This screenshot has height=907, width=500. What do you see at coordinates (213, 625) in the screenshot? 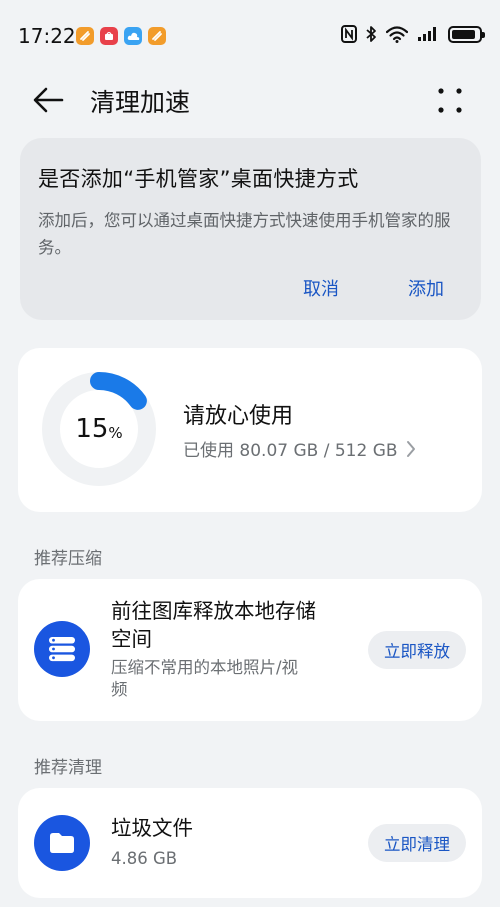
I see `compress-card-title: 前往图库释放本地存储 空间` at bounding box center [213, 625].